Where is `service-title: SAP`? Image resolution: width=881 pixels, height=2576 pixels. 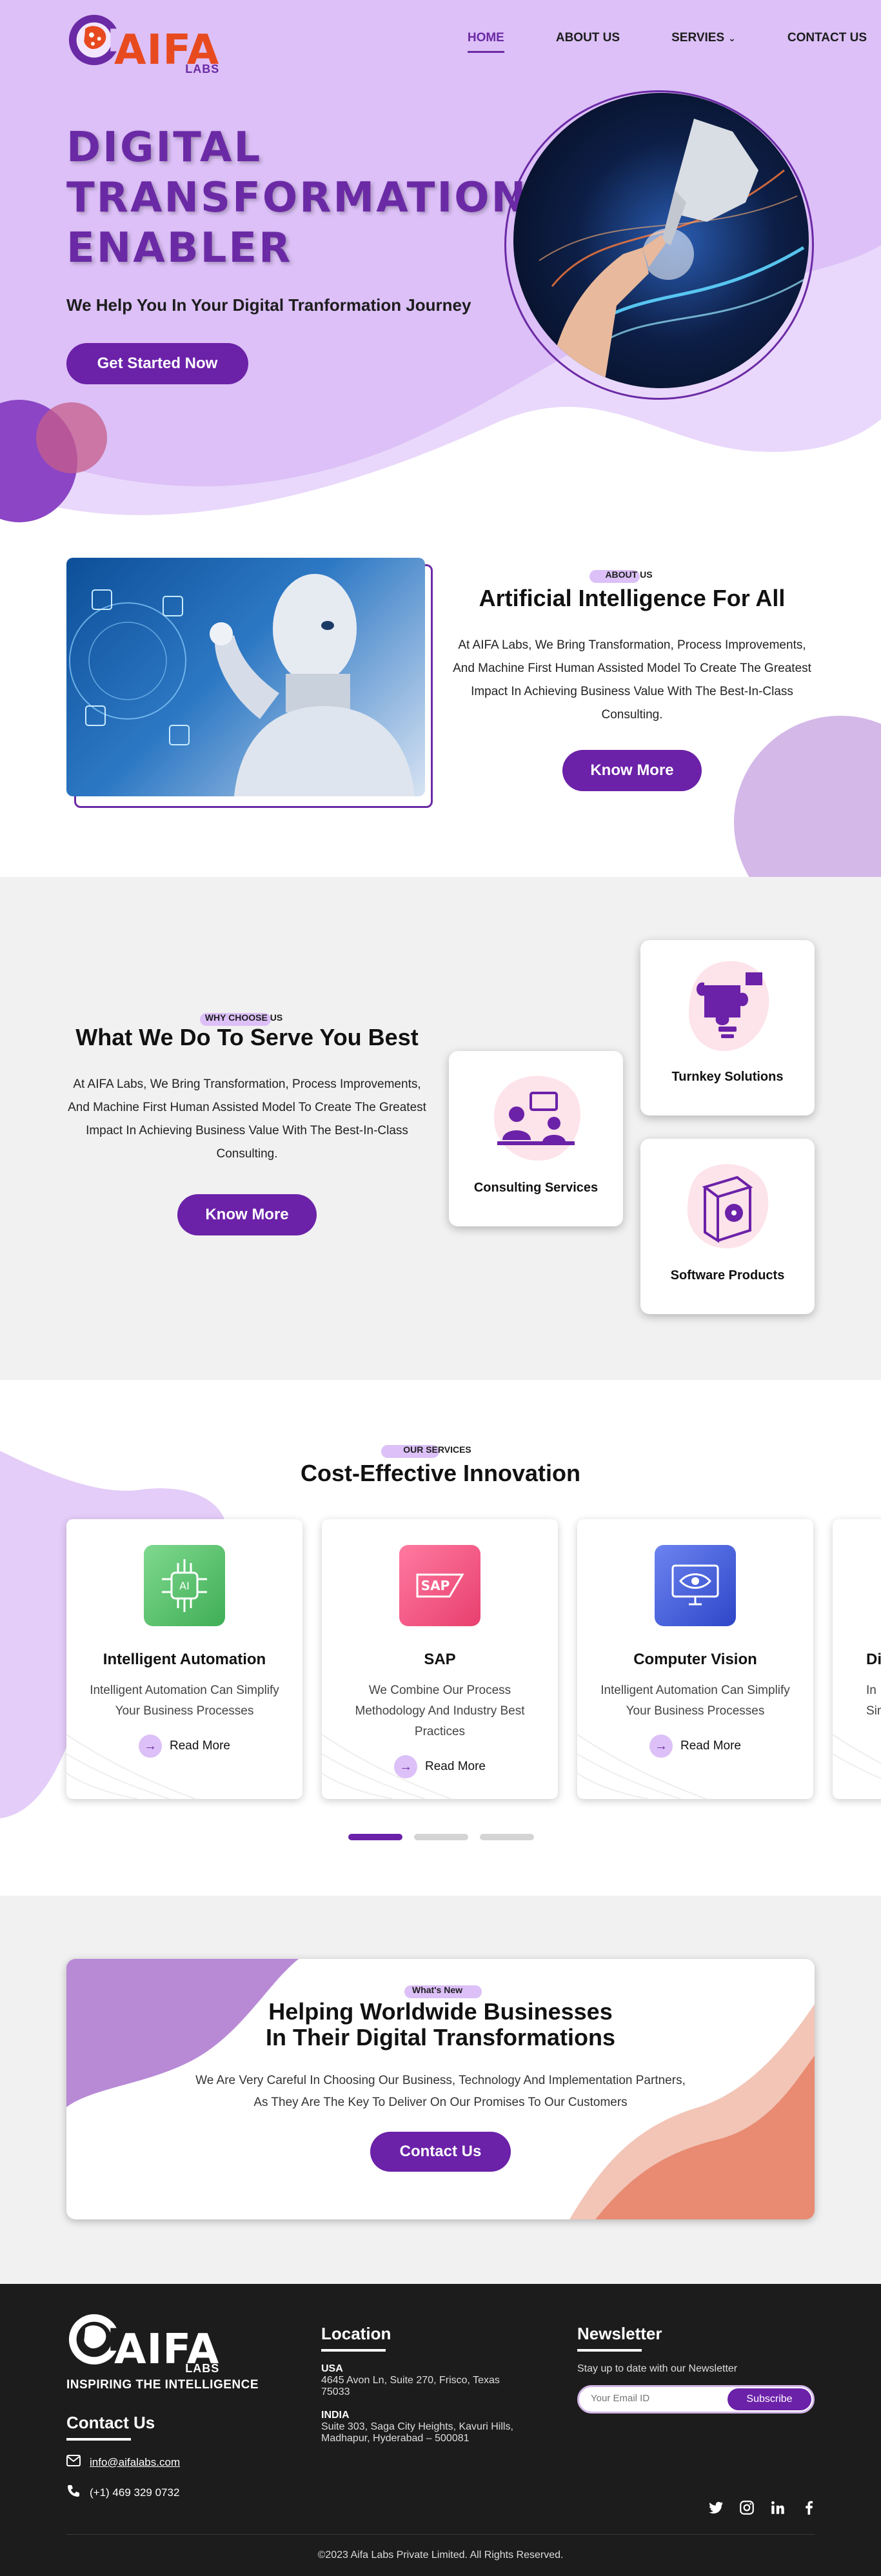
service-title: SAP is located at coordinates (440, 1659).